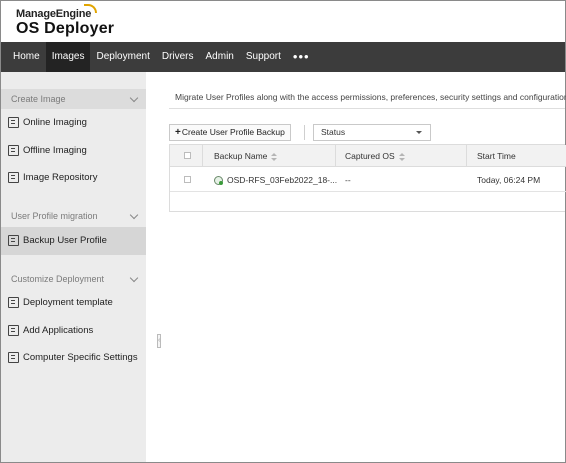 Image resolution: width=566 pixels, height=463 pixels. What do you see at coordinates (55, 150) in the screenshot?
I see `sidebar-item-label: Offline Imaging` at bounding box center [55, 150].